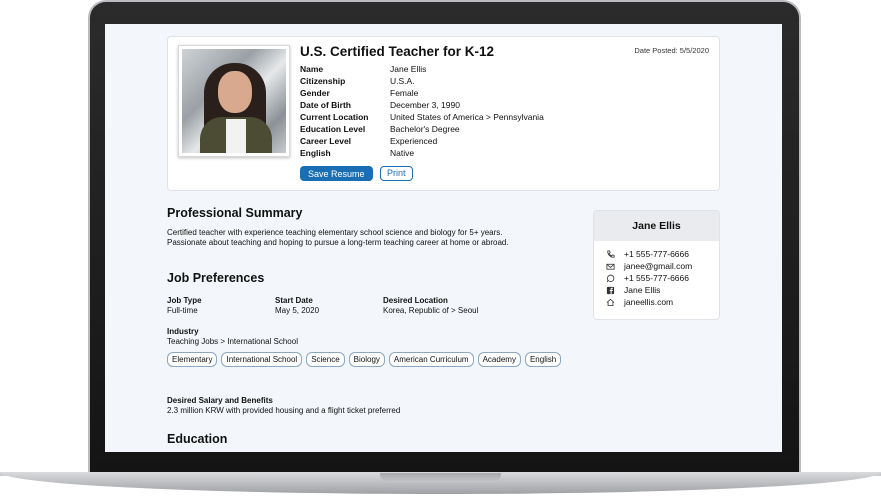  Describe the element at coordinates (415, 300) in the screenshot. I see `desired-location-label: Desired Location` at that location.